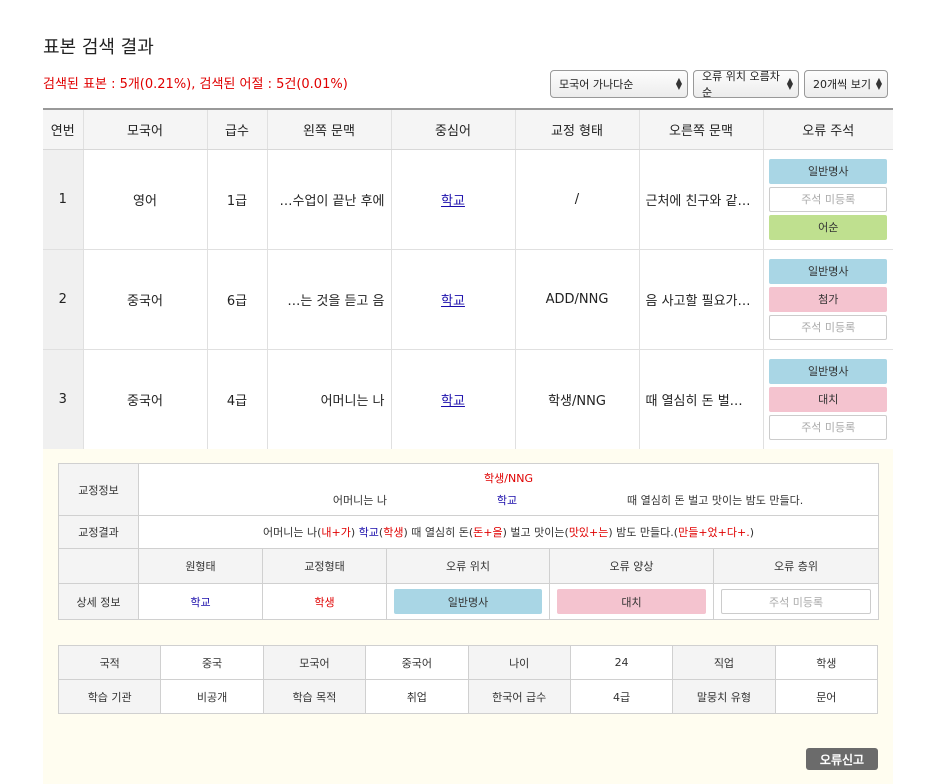 This screenshot has height=784, width=933. I want to click on correction-info-cell: 학생/NNG 어머니는 나 학교 때 열심히 돈 벌고 맛이는 밤도 만들다., so click(508, 489).